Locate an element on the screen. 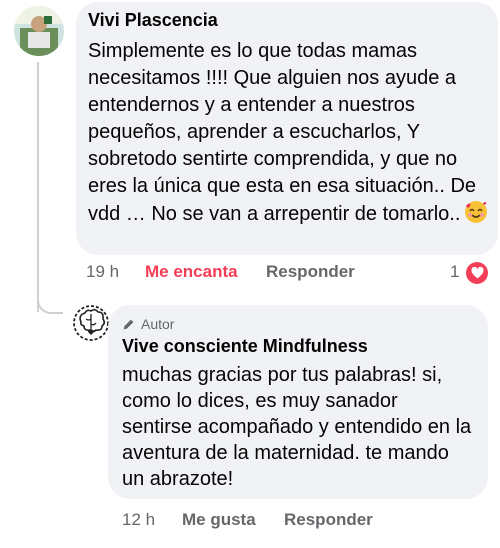 The image size is (500, 548). like-button: Me gusta is located at coordinates (219, 520).